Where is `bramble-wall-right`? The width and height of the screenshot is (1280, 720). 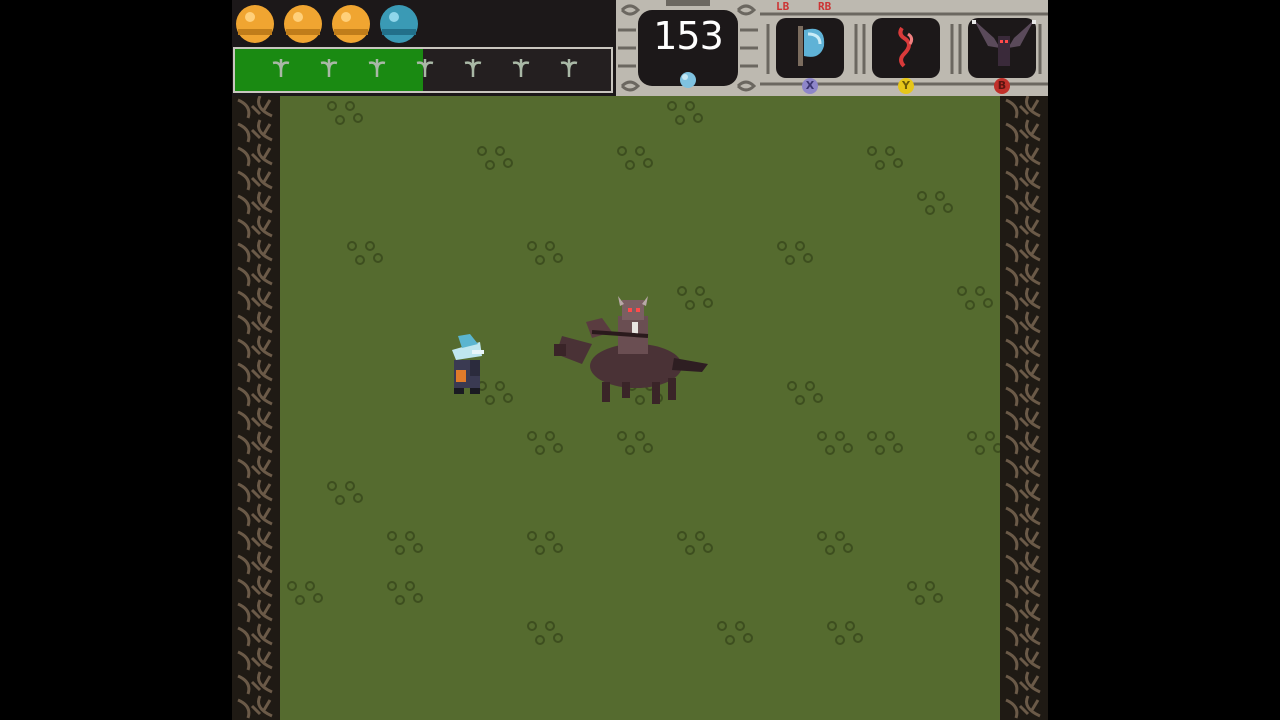
bramble-wall-right is located at coordinates (1024, 408).